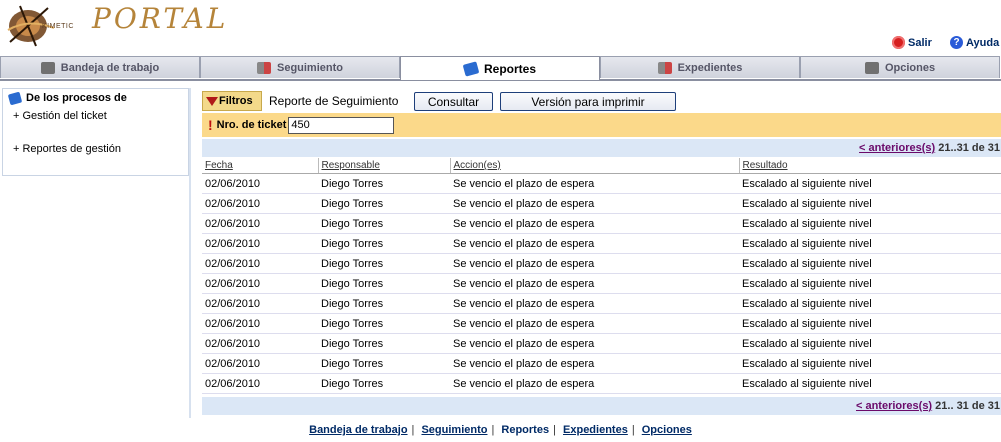 The height and width of the screenshot is (442, 1001). Describe the element at coordinates (595, 430) in the screenshot. I see `footer-link-expedientes: Expedientes` at that location.